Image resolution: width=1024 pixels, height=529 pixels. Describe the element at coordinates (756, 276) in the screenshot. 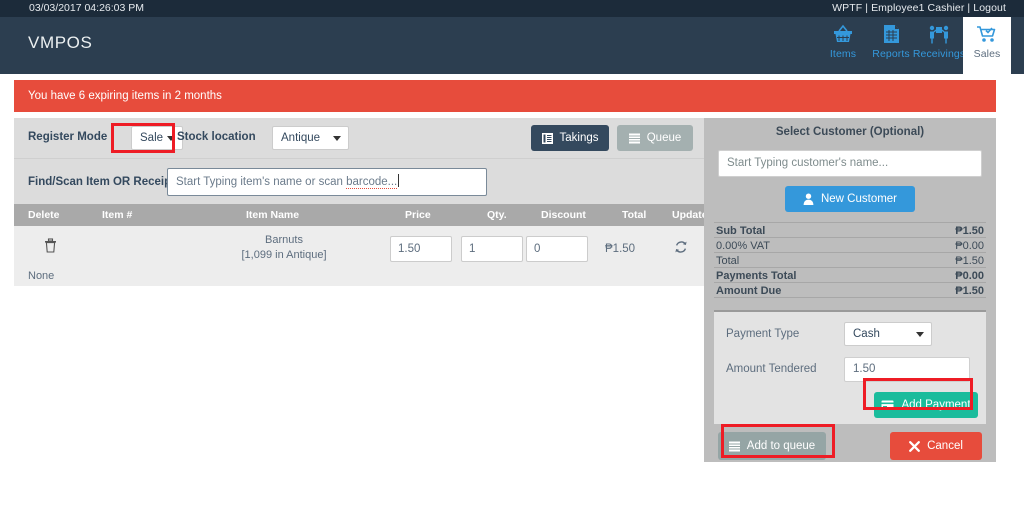

I see `payments-total-label: Payments Total` at that location.